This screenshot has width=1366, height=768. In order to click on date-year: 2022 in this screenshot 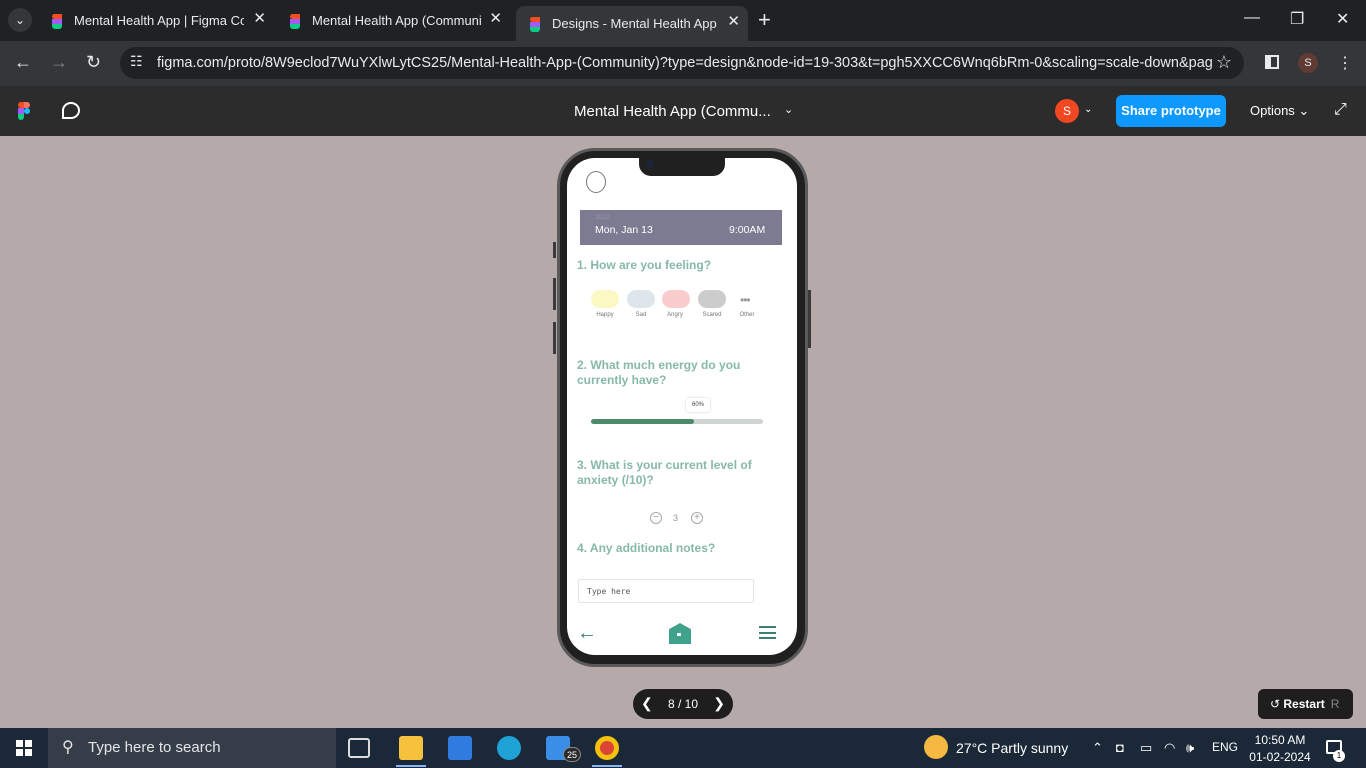, I will do `click(603, 218)`.